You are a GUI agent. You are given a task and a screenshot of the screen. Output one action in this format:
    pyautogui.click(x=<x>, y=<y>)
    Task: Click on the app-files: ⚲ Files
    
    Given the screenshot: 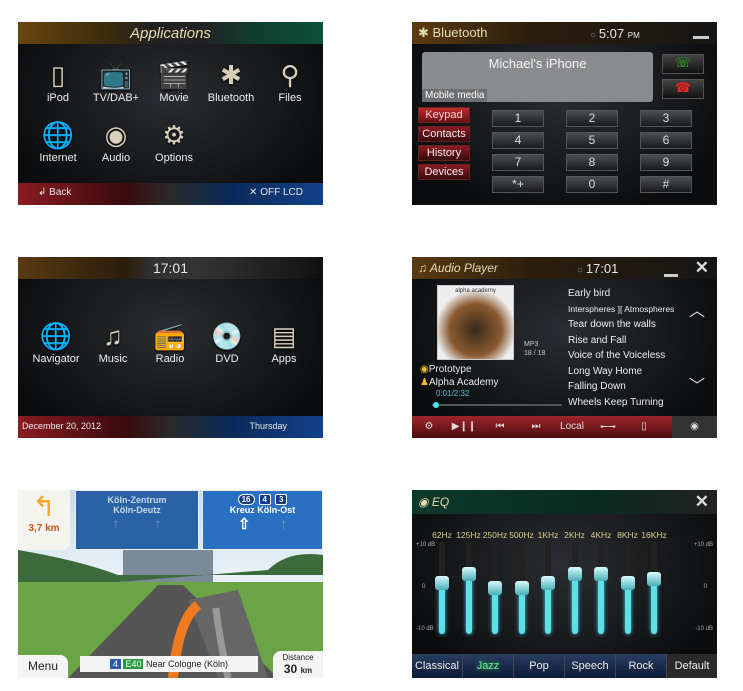 What is the action you would take?
    pyautogui.click(x=290, y=81)
    